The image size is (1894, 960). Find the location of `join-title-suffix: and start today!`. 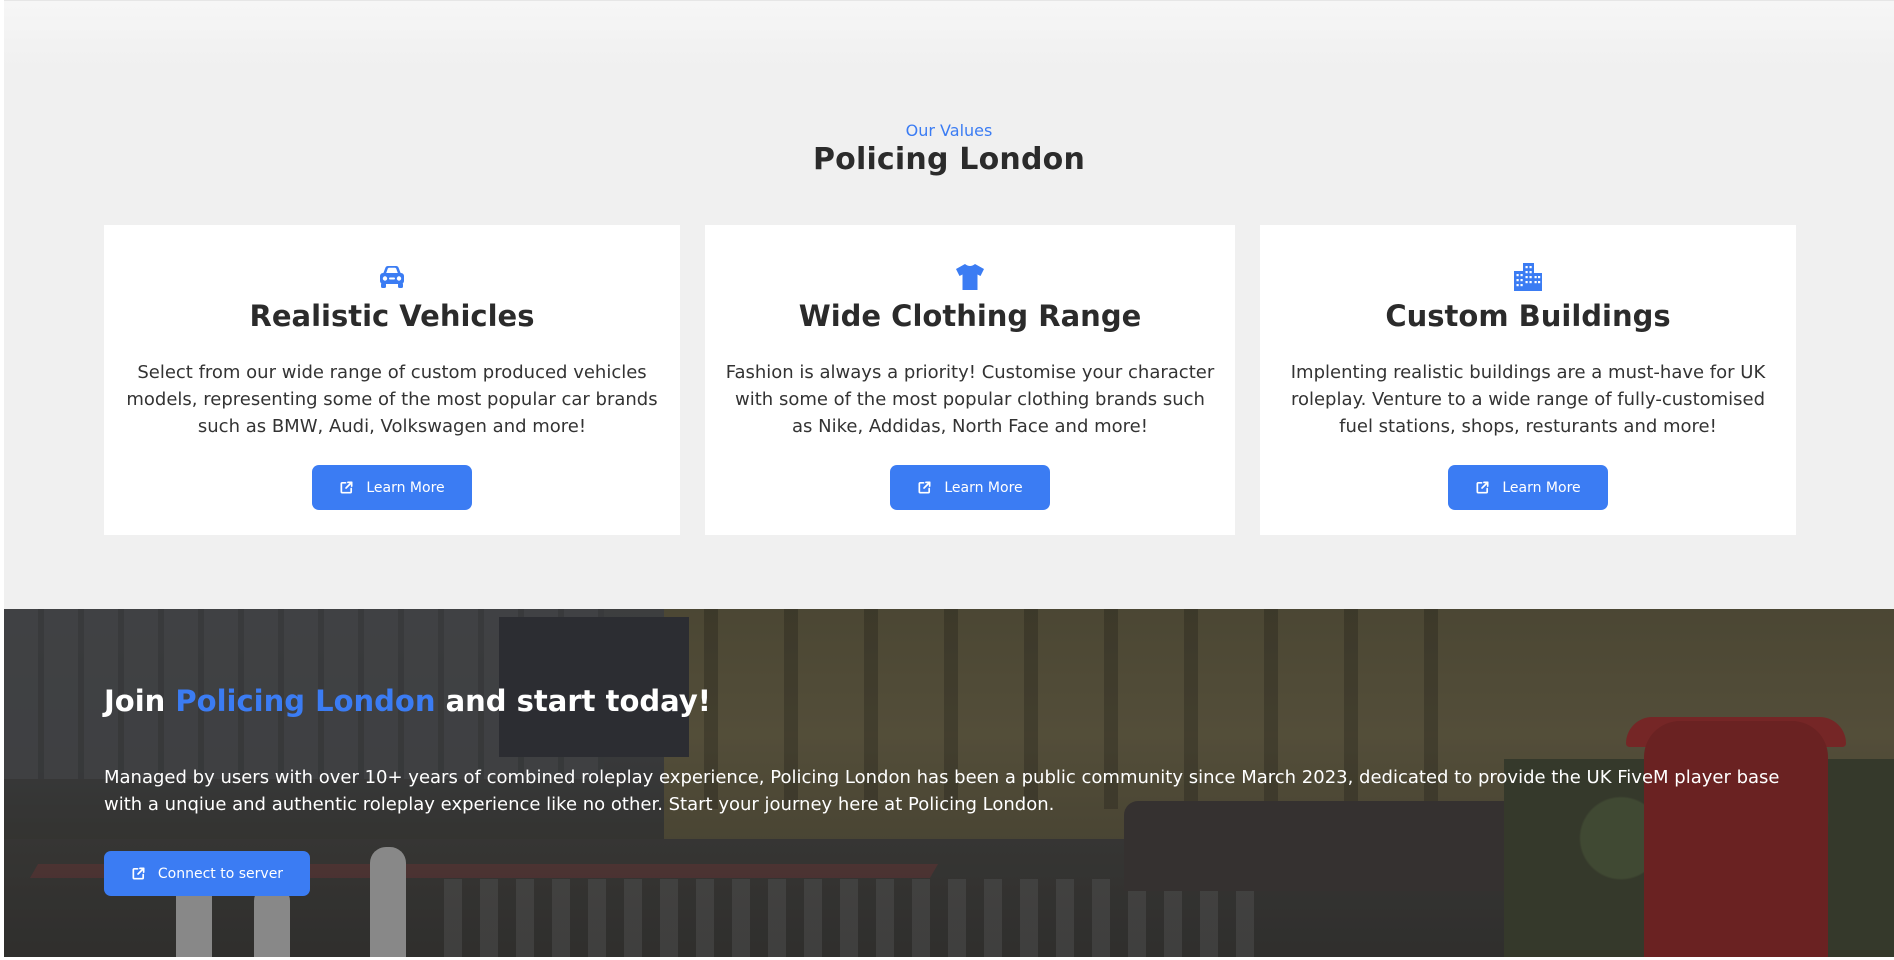

join-title-suffix: and start today! is located at coordinates (573, 701).